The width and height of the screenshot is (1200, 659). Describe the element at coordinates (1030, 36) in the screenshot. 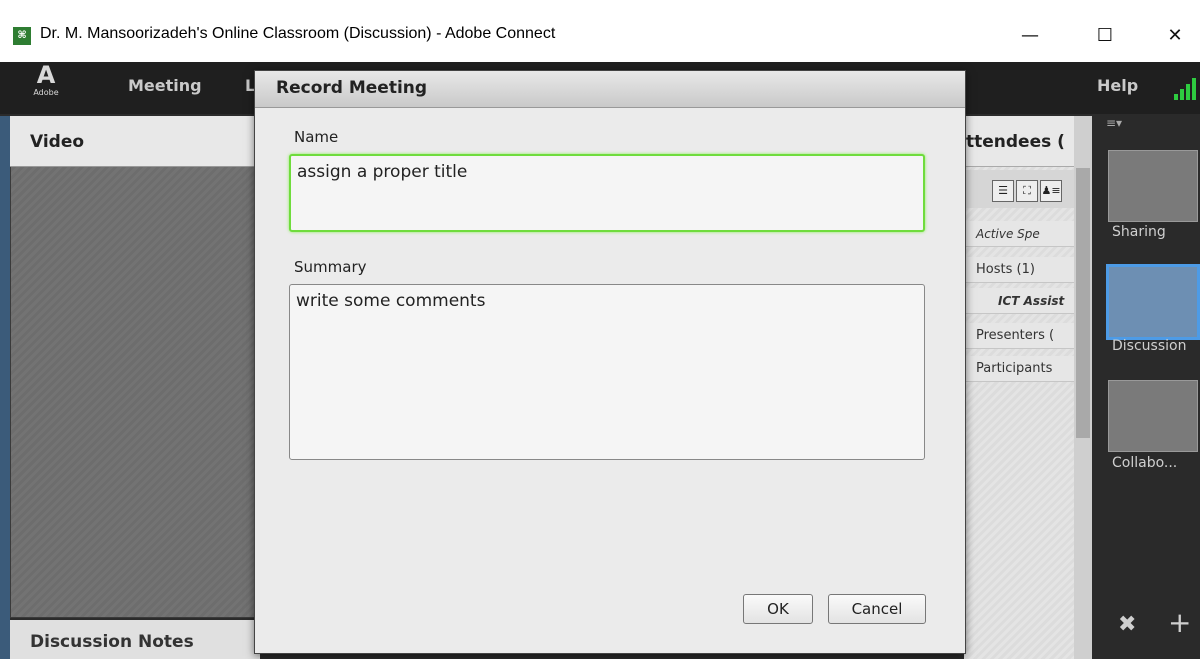

I see `minimize-button: —` at that location.